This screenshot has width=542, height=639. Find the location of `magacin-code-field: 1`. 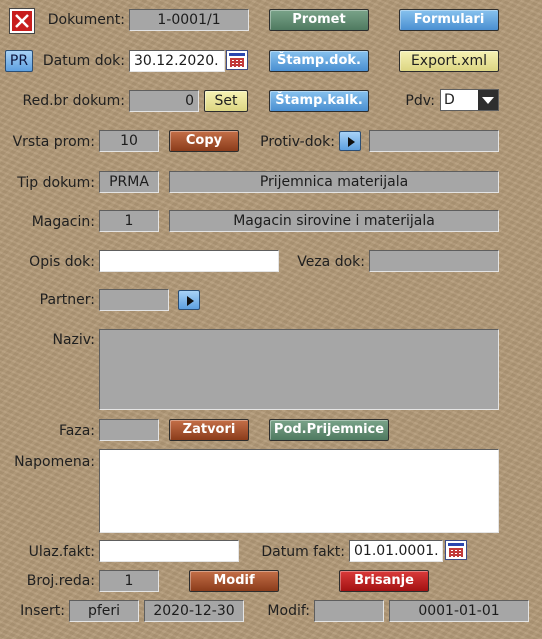

magacin-code-field: 1 is located at coordinates (129, 221).